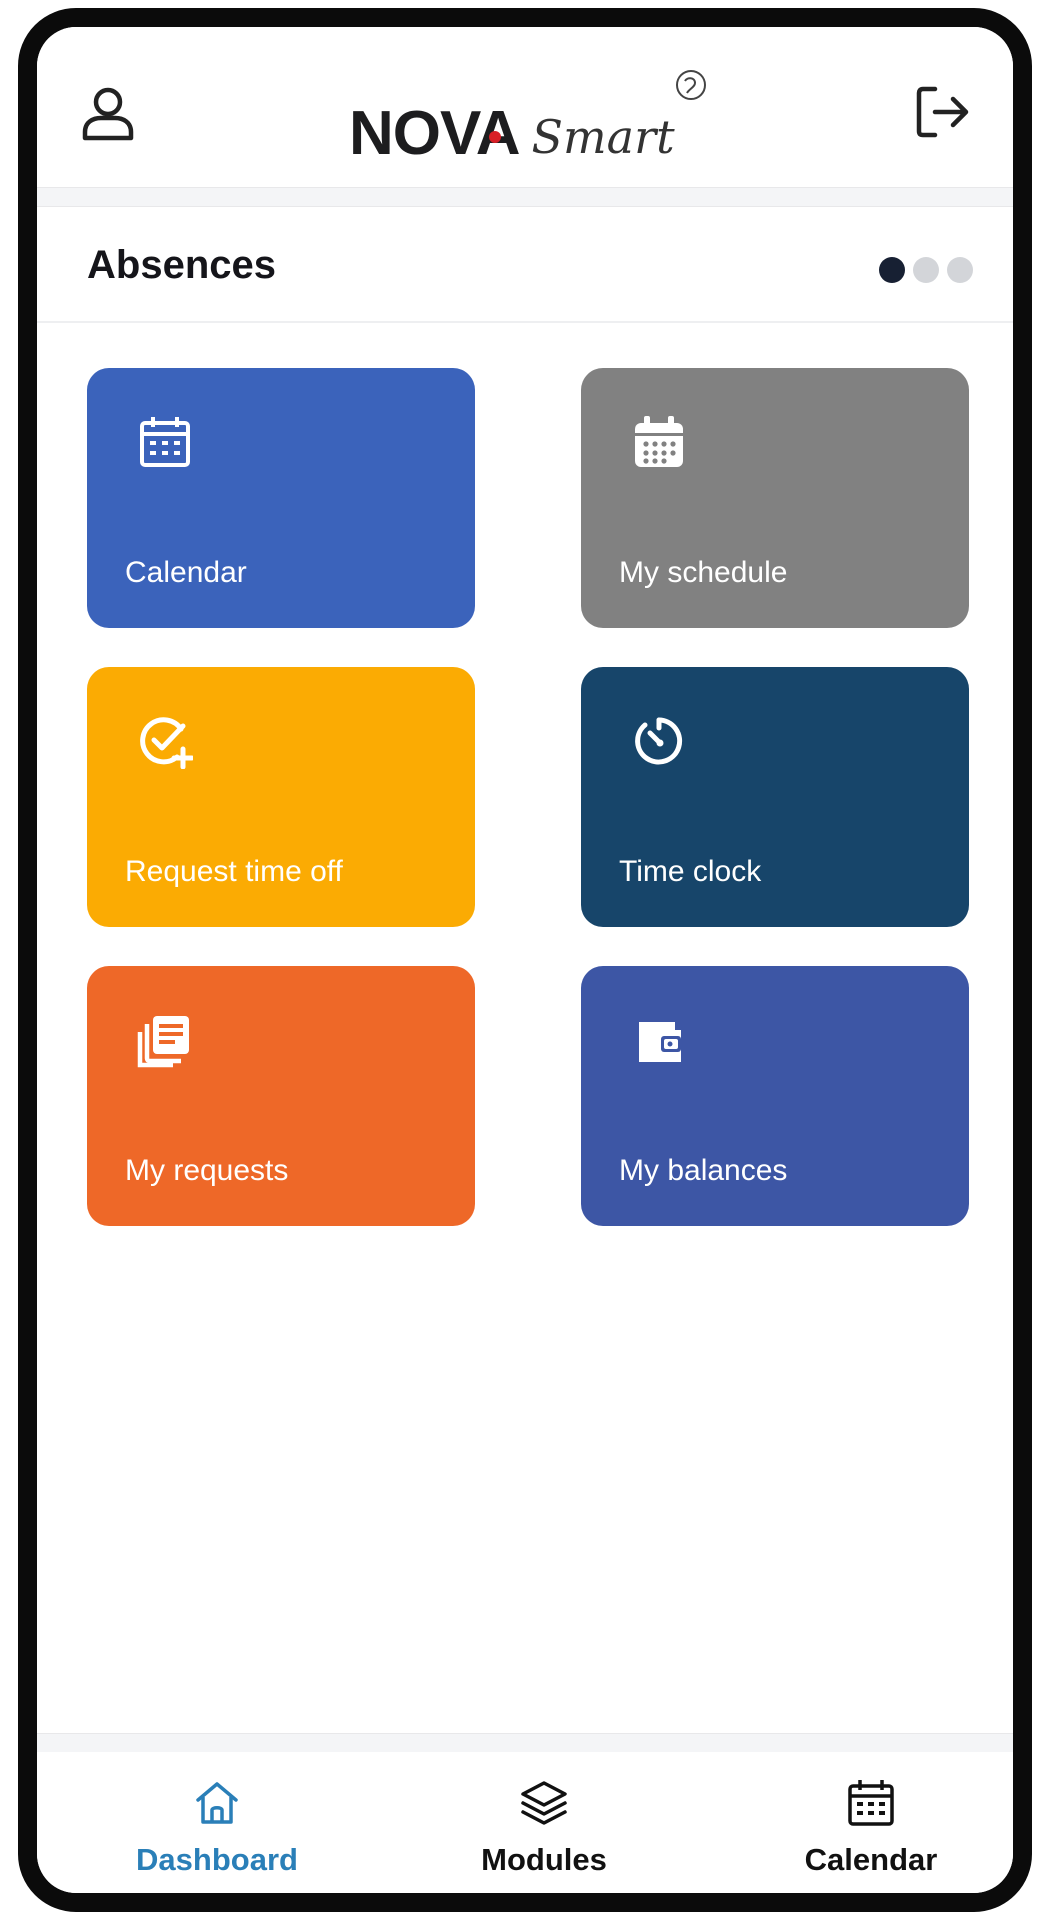 The image size is (1050, 1920). What do you see at coordinates (544, 1859) in the screenshot?
I see `nav-modules-label: Modules` at bounding box center [544, 1859].